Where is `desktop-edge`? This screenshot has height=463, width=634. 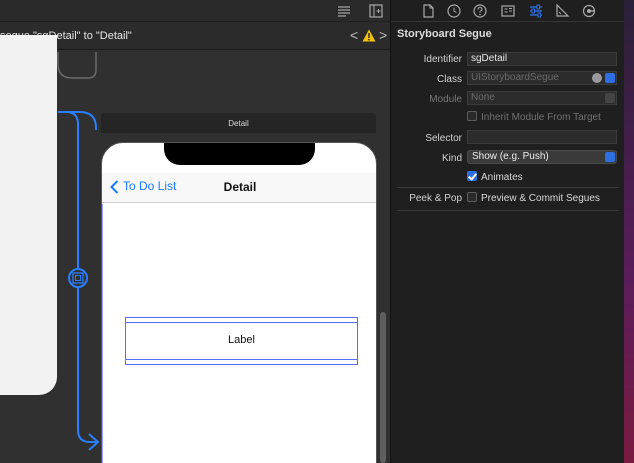 desktop-edge is located at coordinates (629, 231).